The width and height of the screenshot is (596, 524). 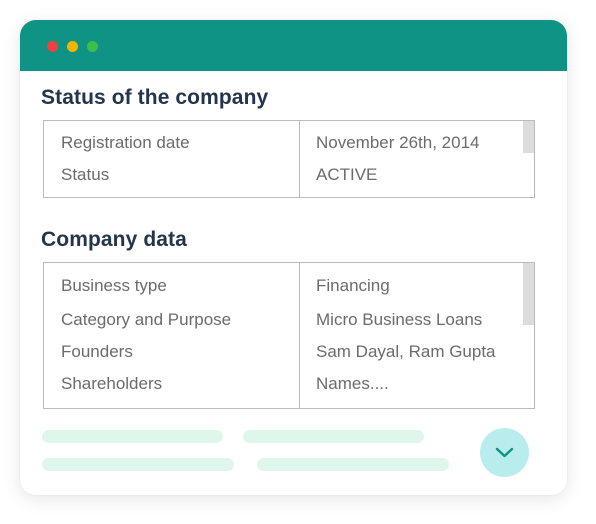 I want to click on founders-value: Sam Dayal, Ram Gupta, so click(x=406, y=351).